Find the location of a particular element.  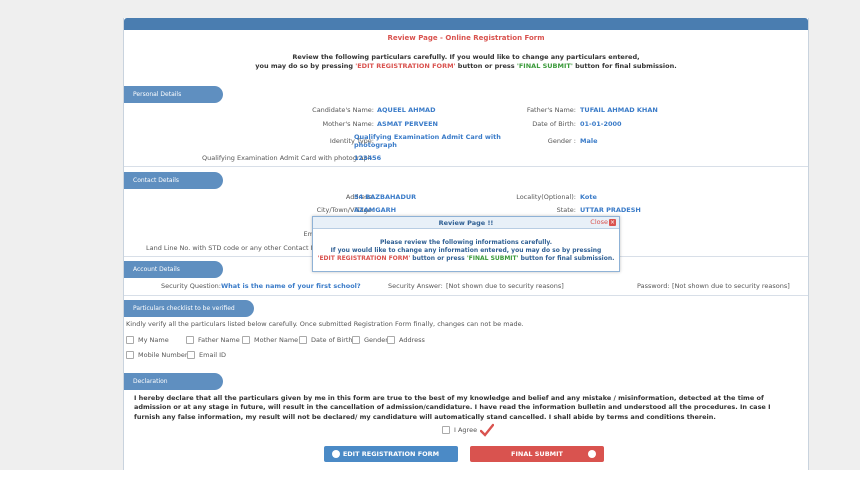

check-label: Father Name is located at coordinates (219, 340).